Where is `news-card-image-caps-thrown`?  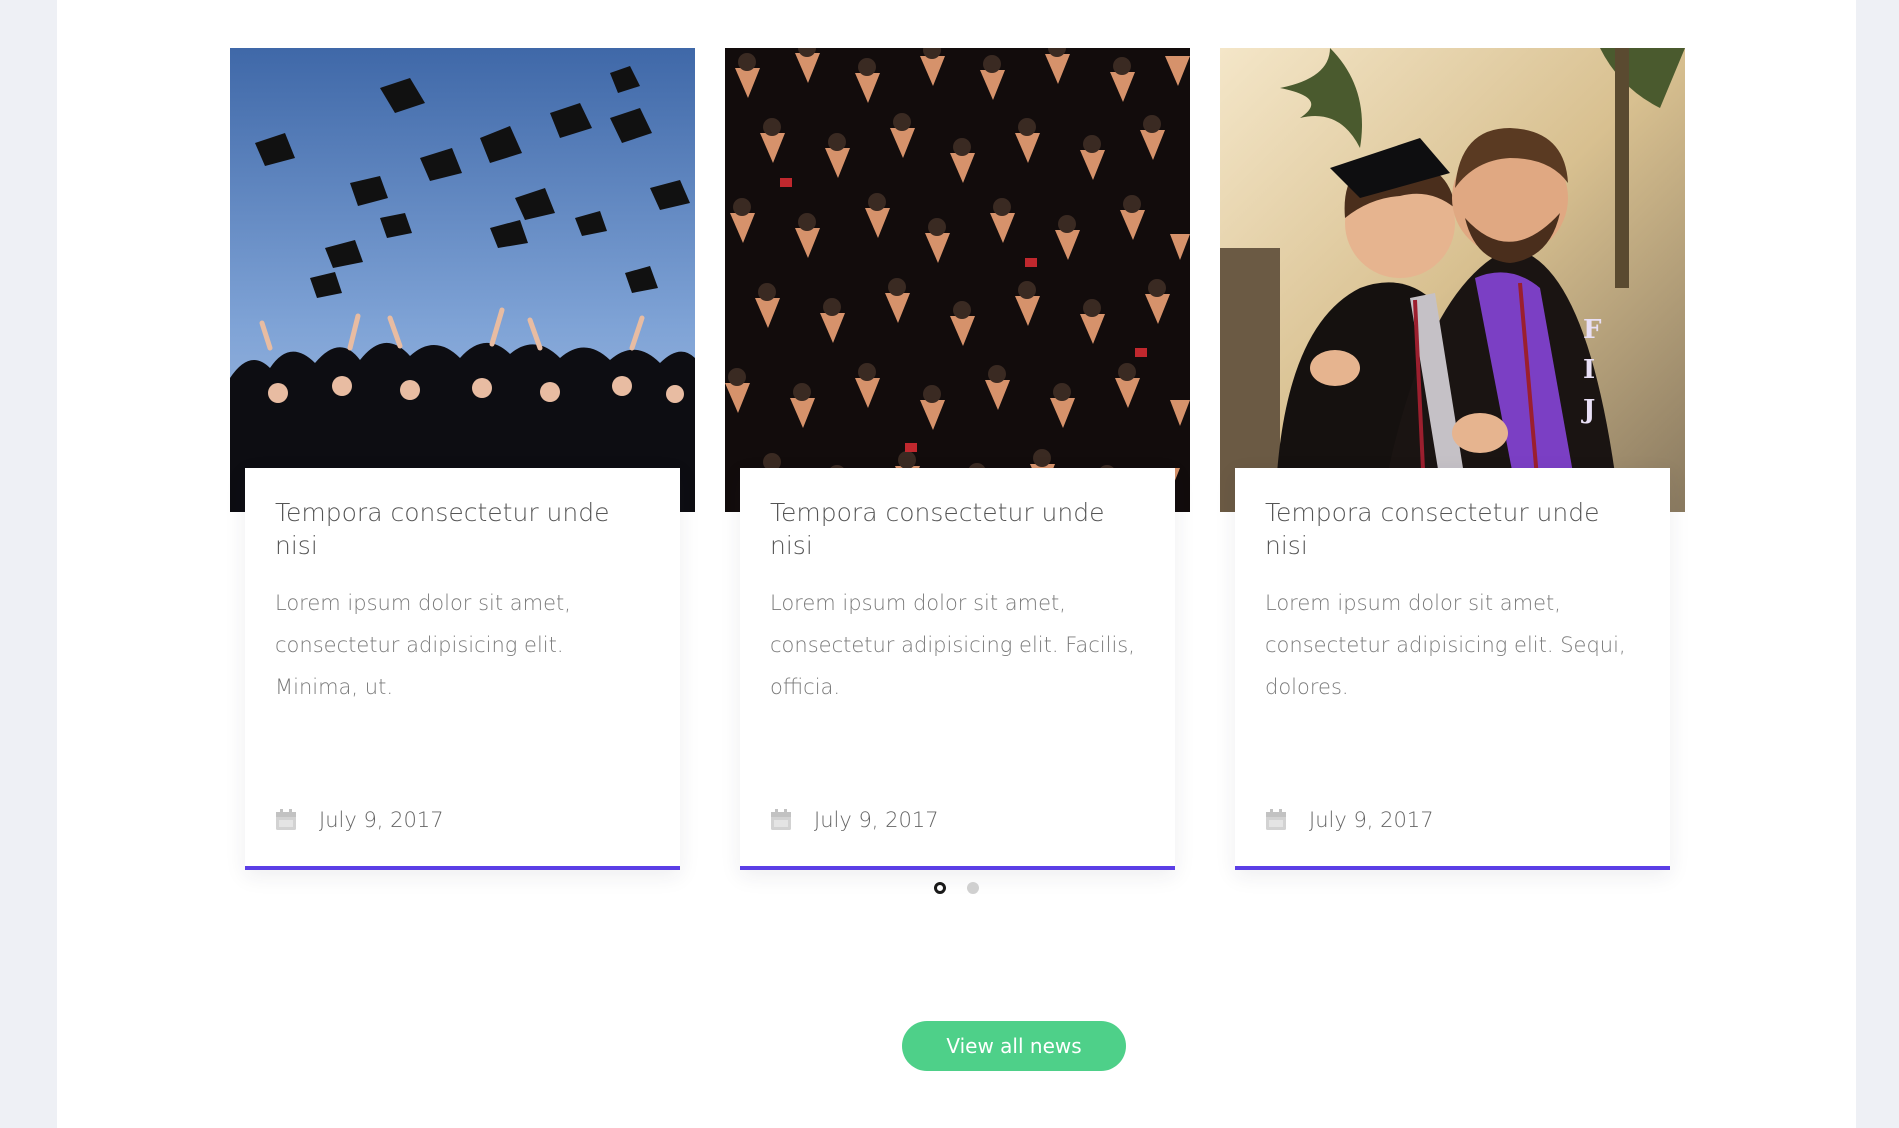
news-card-image-caps-thrown is located at coordinates (462, 280).